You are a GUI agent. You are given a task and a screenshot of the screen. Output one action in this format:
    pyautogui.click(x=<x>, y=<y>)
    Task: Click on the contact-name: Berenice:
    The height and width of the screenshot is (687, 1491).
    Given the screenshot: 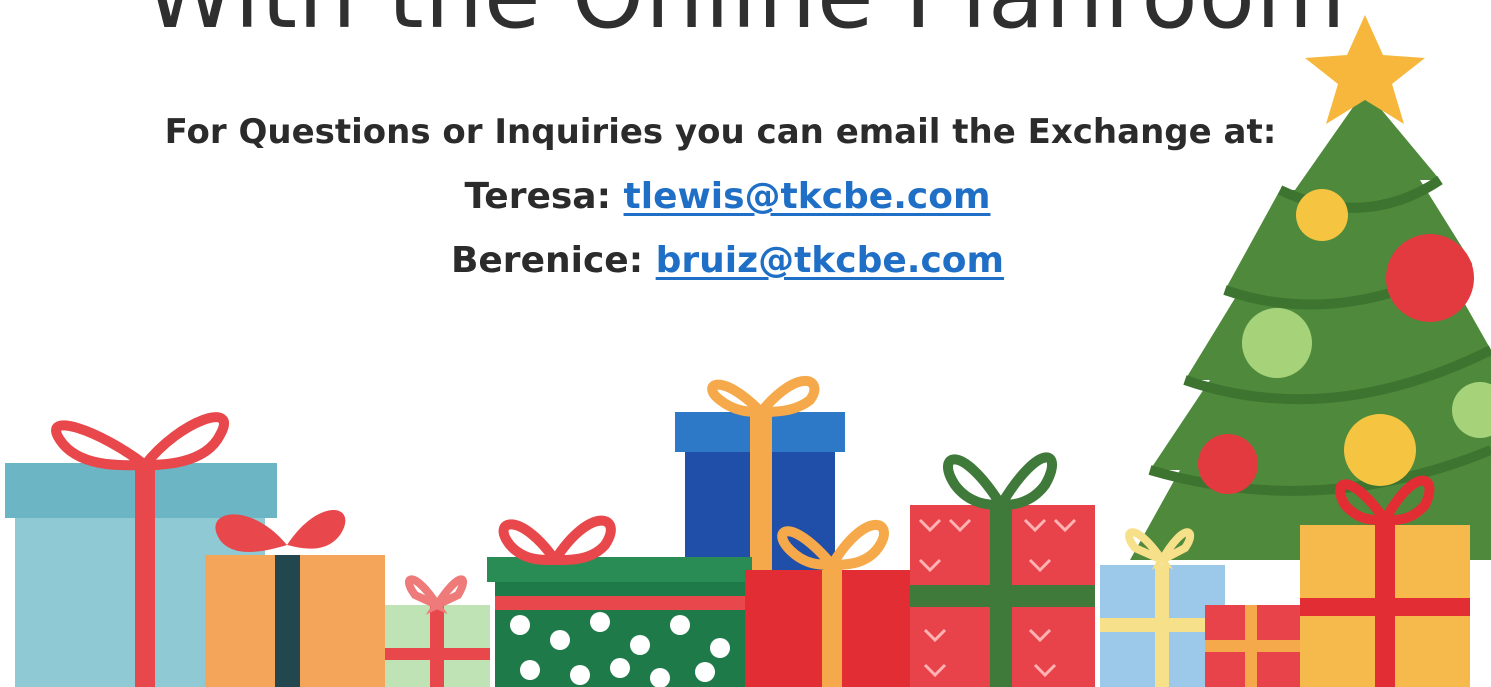 What is the action you would take?
    pyautogui.click(x=547, y=260)
    